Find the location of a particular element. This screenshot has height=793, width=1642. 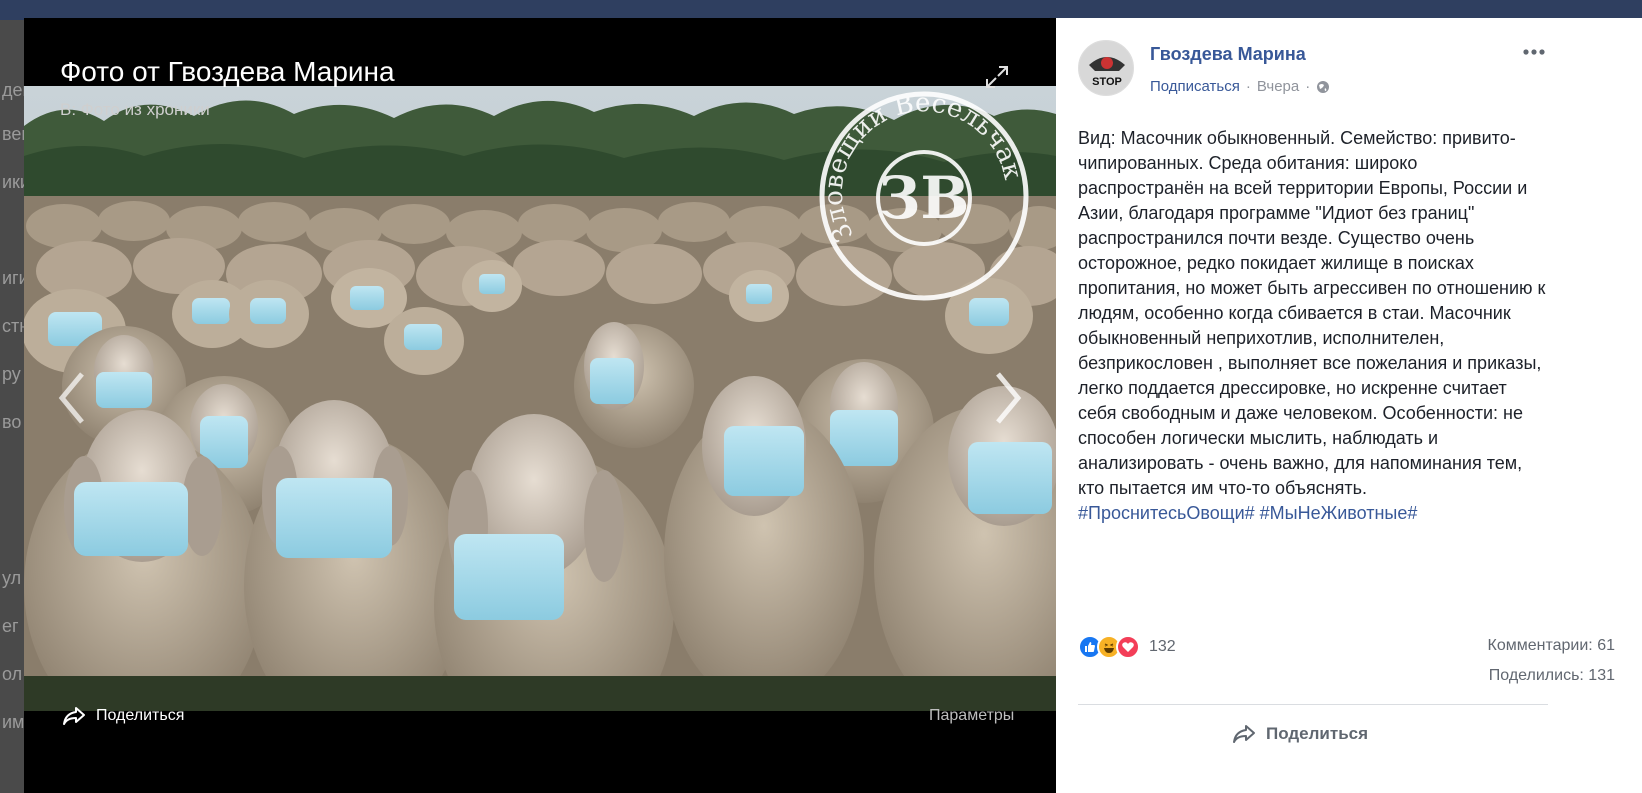

post-share-button: Поделиться is located at coordinates (1300, 734).